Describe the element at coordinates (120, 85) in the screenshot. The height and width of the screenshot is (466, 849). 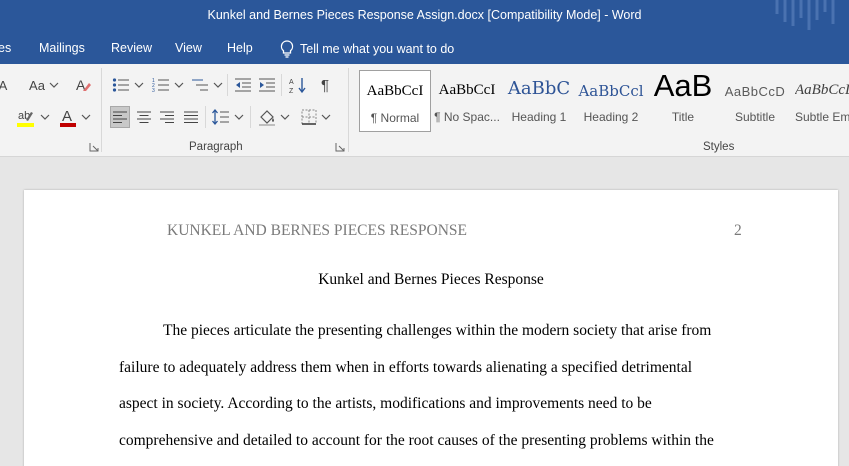
I see `bullet-list-icon` at that location.